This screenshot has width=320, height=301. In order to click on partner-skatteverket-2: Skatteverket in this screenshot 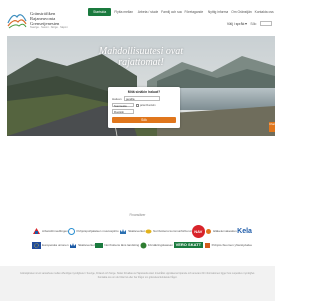, I will do `click(82, 245)`.